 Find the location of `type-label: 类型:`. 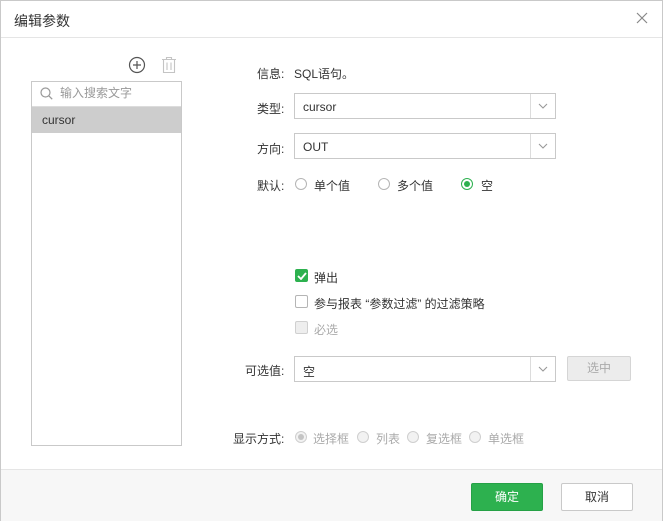

type-label: 类型: is located at coordinates (271, 109).